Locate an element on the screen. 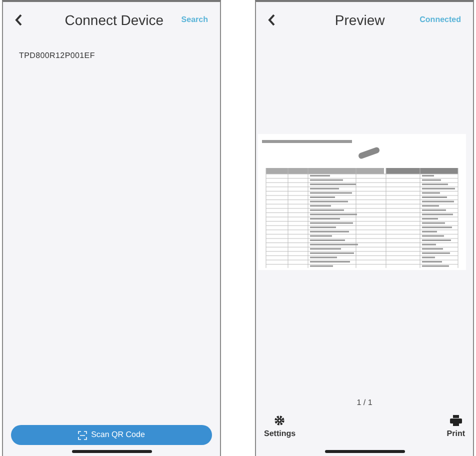  print-button: Print is located at coordinates (455, 427).